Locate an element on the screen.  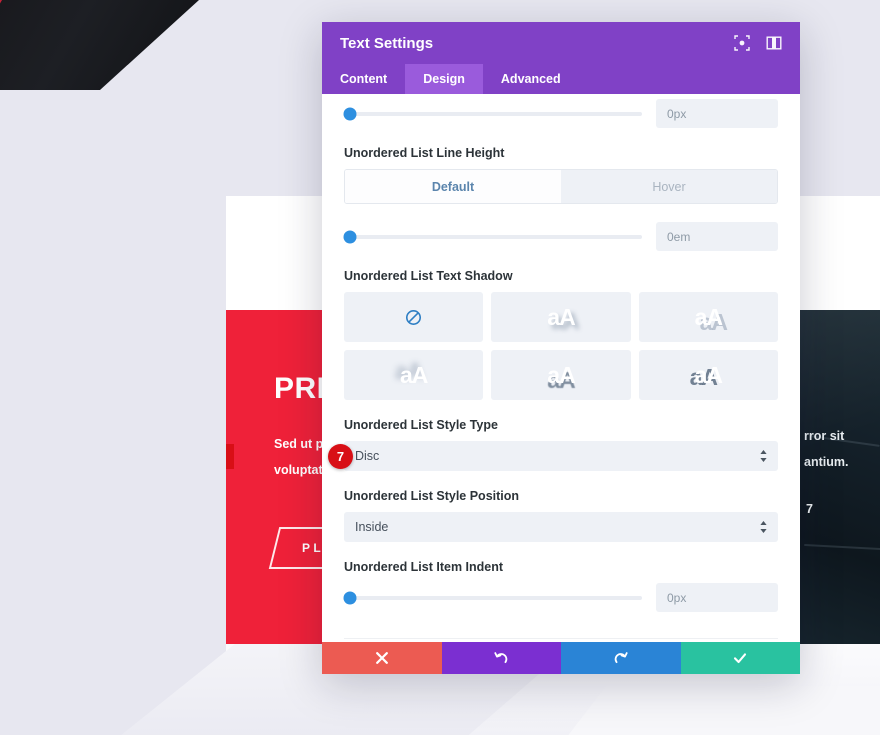
style-position-select is located at coordinates (561, 527).